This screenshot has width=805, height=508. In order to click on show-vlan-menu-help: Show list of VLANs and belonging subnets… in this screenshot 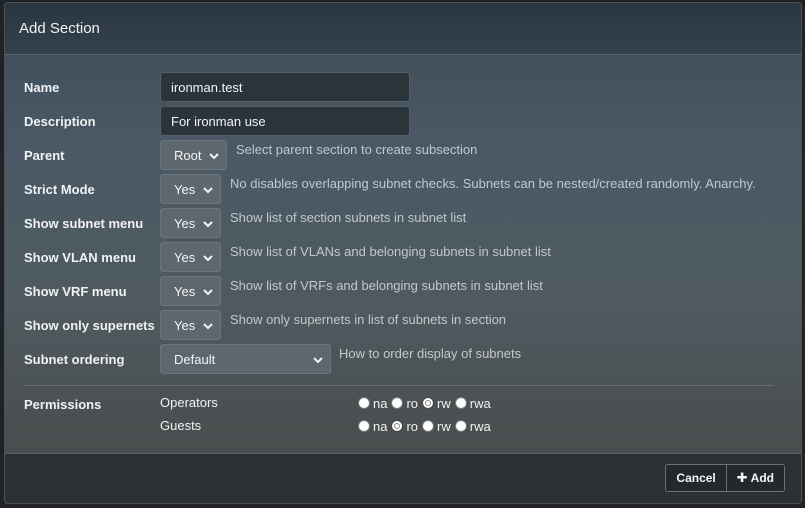, I will do `click(390, 251)`.